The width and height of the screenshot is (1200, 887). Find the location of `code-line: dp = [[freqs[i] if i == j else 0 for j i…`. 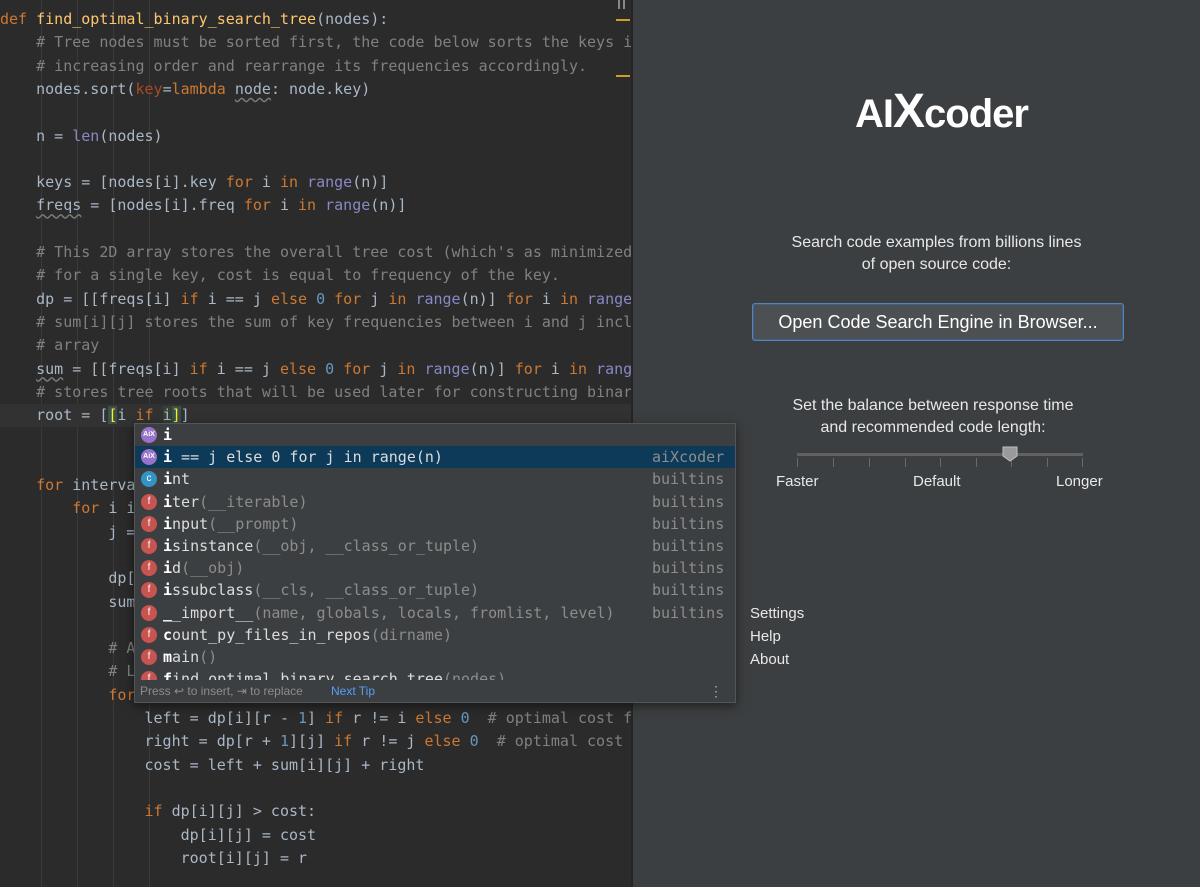

code-line: dp = [[freqs[i] if i == j else 0 for j i… is located at coordinates (315, 299).